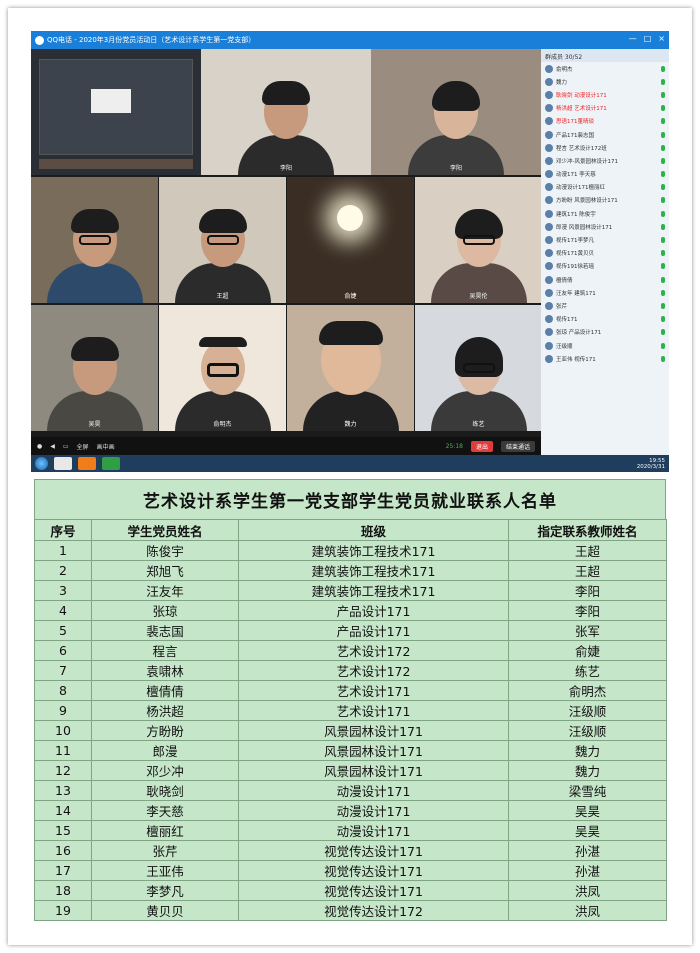  I want to click on table-row: 7 袁啸林 艺术设计172 练艺, so click(350, 670).